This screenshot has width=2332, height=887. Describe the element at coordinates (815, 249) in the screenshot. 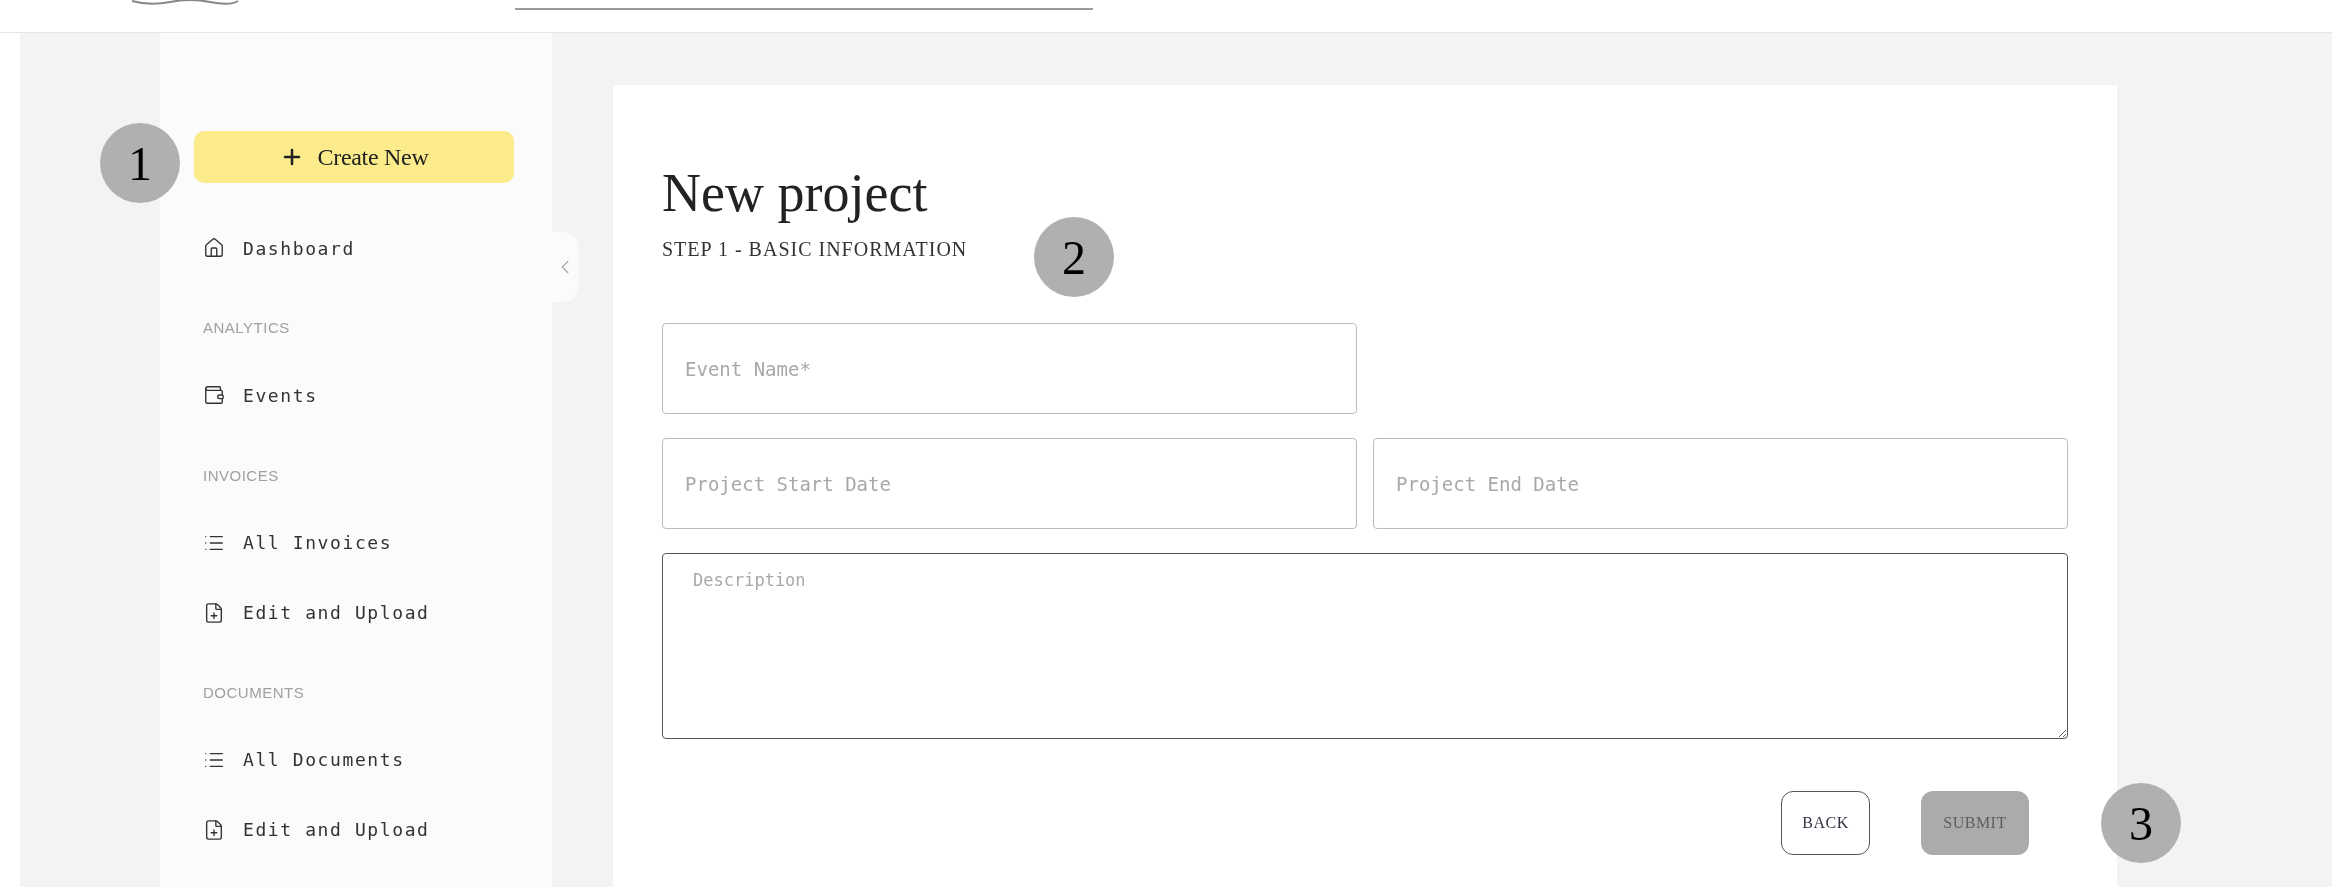

I see `step-label: STEP 1 - BASIC INFORMATION` at that location.